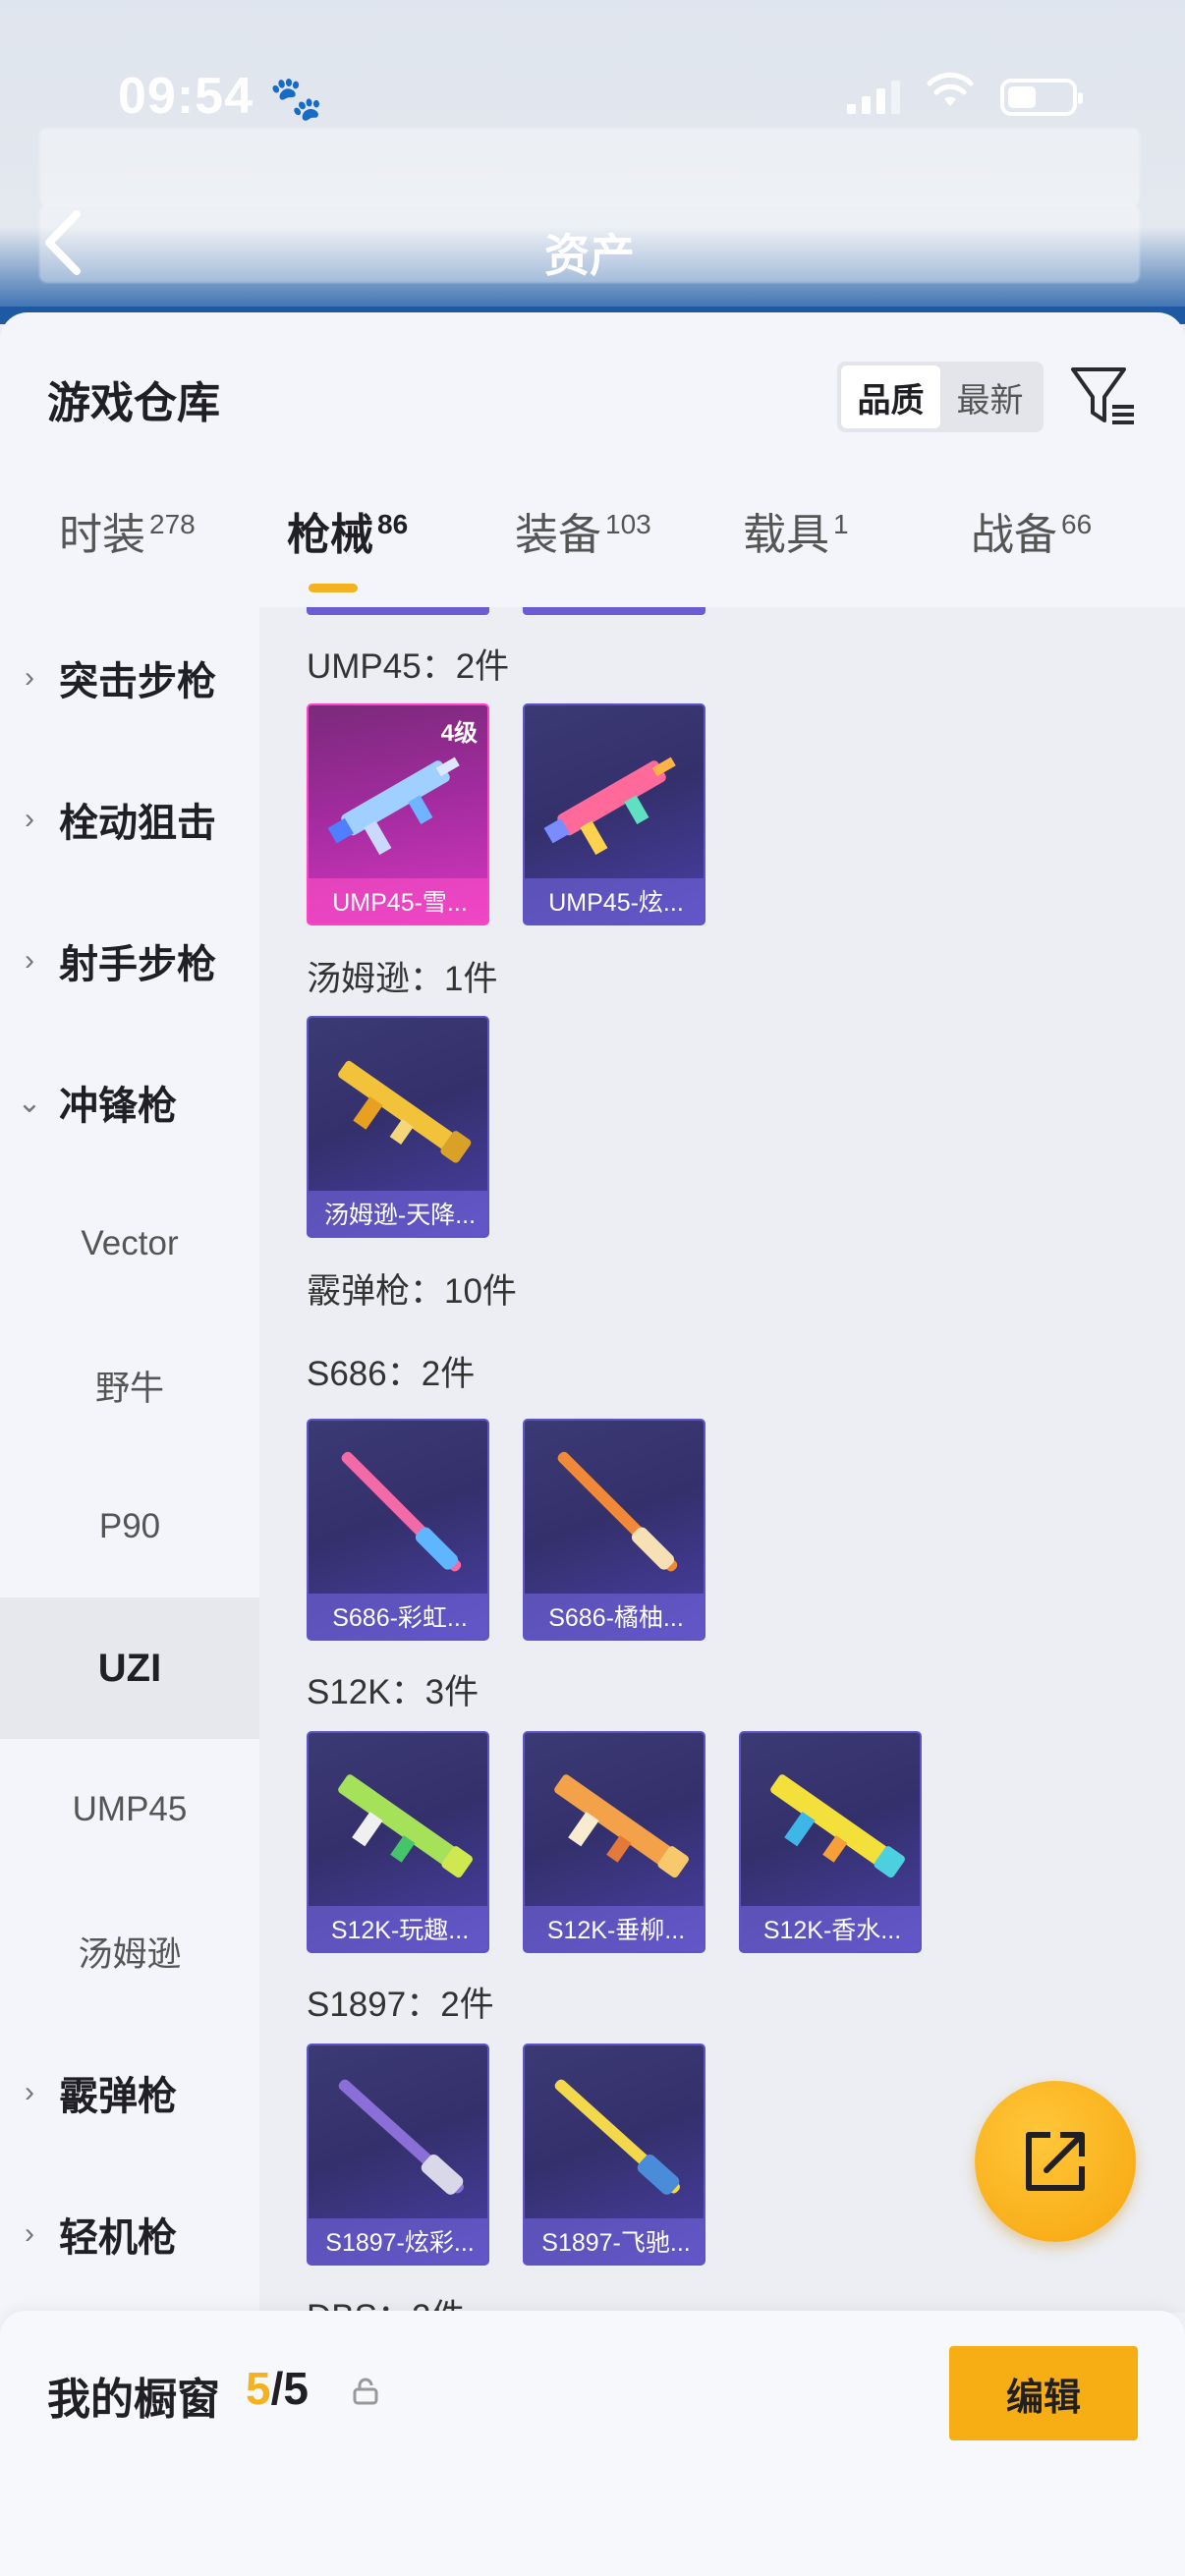 This screenshot has height=2576, width=1185. What do you see at coordinates (1014, 535) in the screenshot?
I see `tab-label: 战备` at bounding box center [1014, 535].